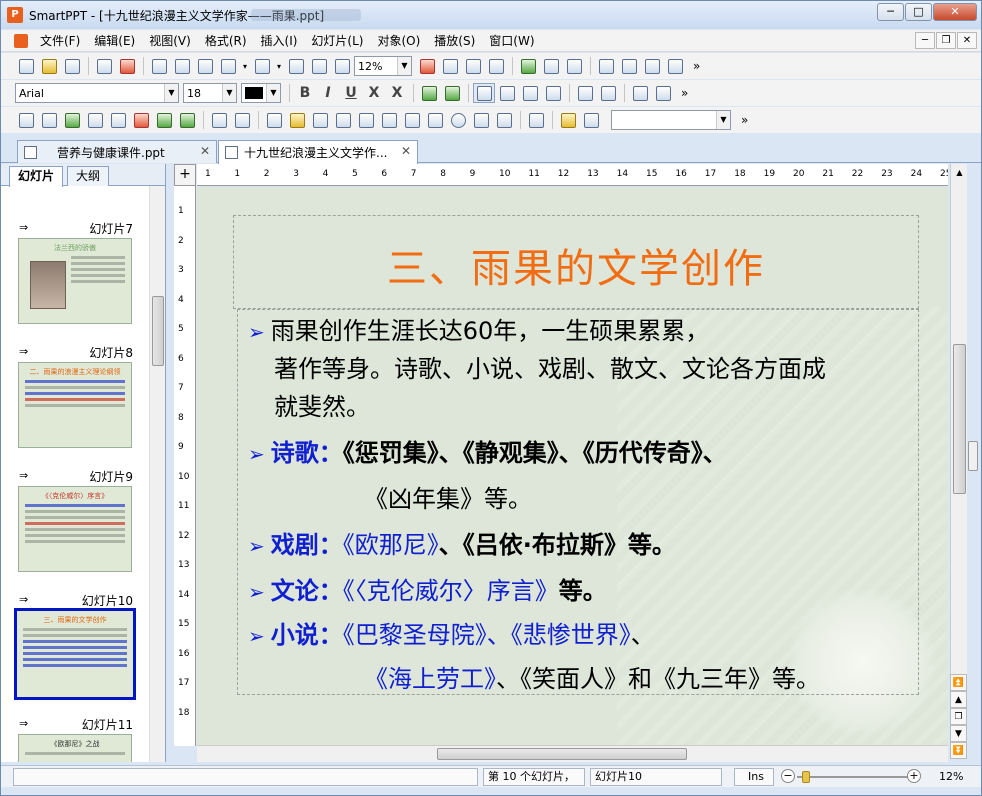 Image resolution: width=982 pixels, height=796 pixels. What do you see at coordinates (297, 120) in the screenshot?
I see `pen-tool` at bounding box center [297, 120].